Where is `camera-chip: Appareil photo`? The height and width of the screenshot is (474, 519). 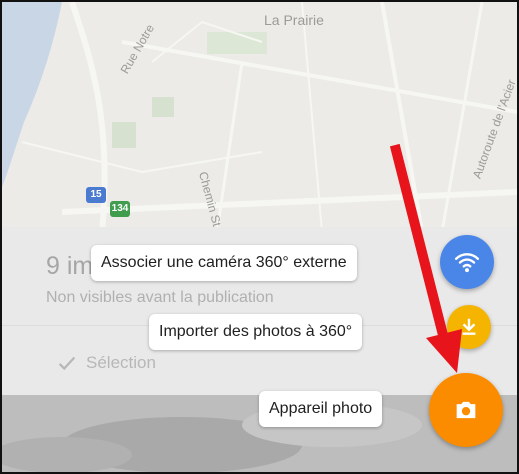 camera-chip: Appareil photo is located at coordinates (321, 409).